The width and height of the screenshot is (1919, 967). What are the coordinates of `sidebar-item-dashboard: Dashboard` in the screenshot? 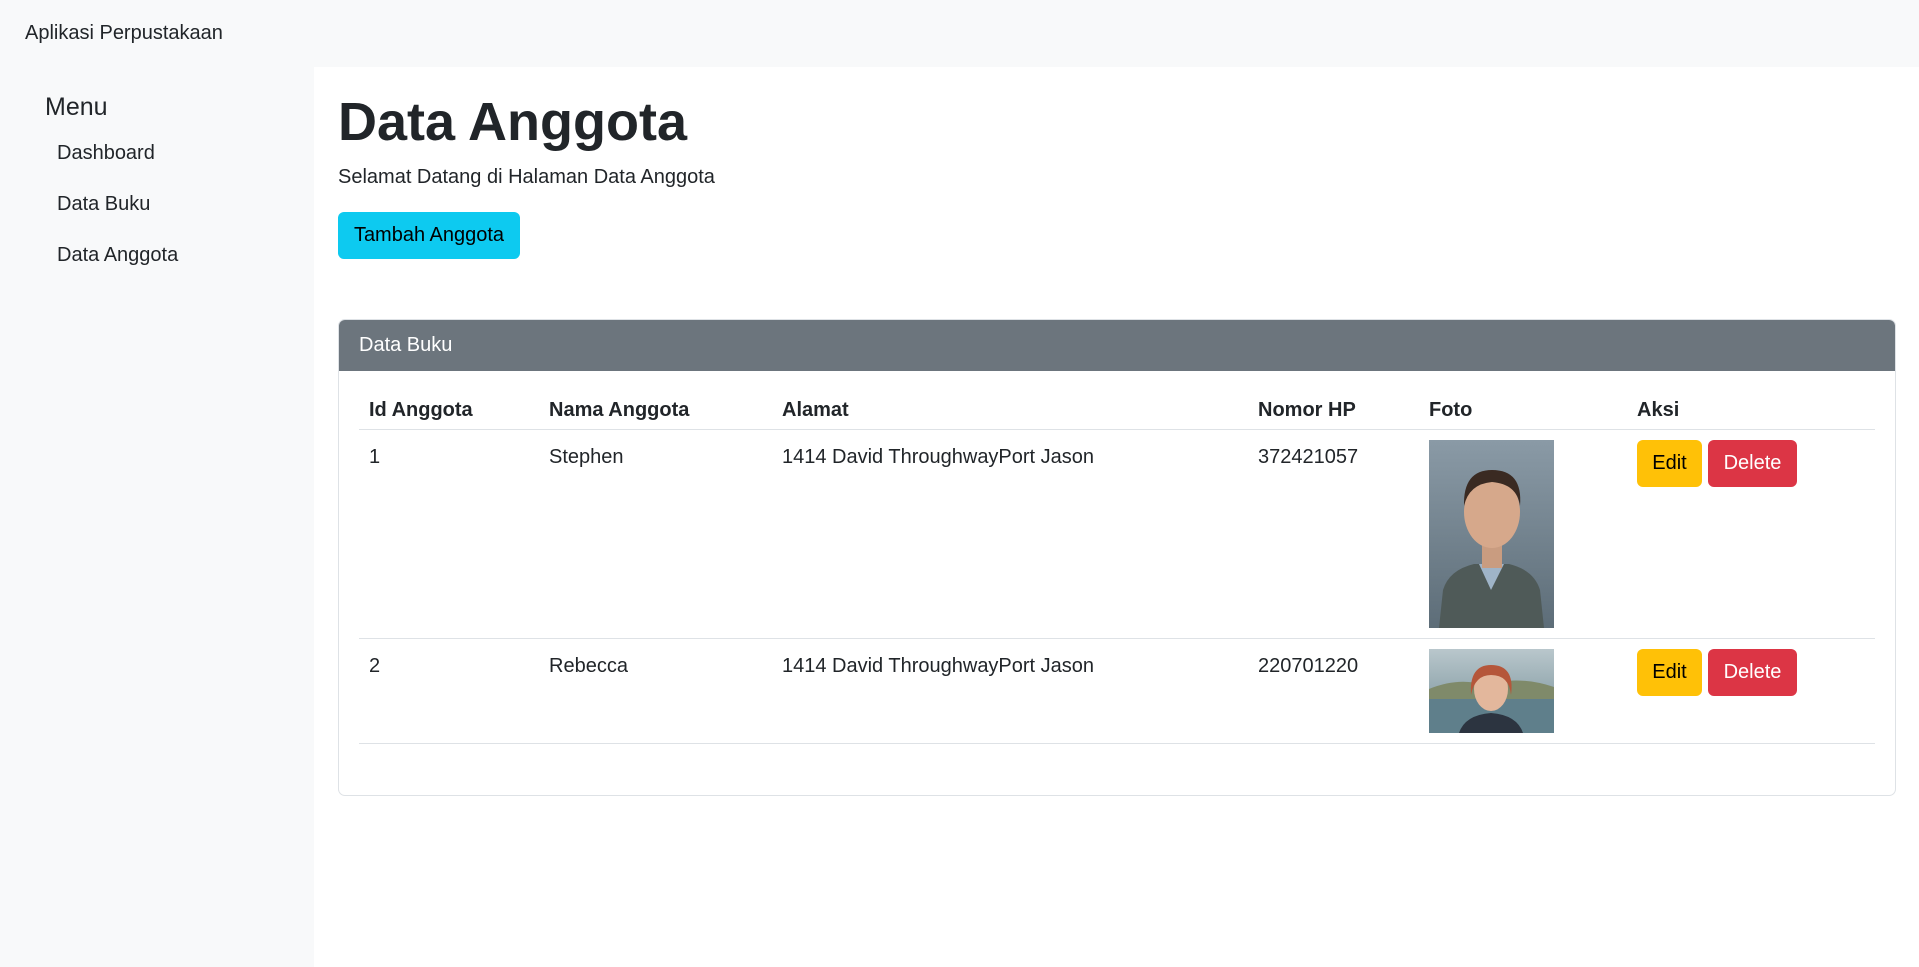 It's located at (106, 153).